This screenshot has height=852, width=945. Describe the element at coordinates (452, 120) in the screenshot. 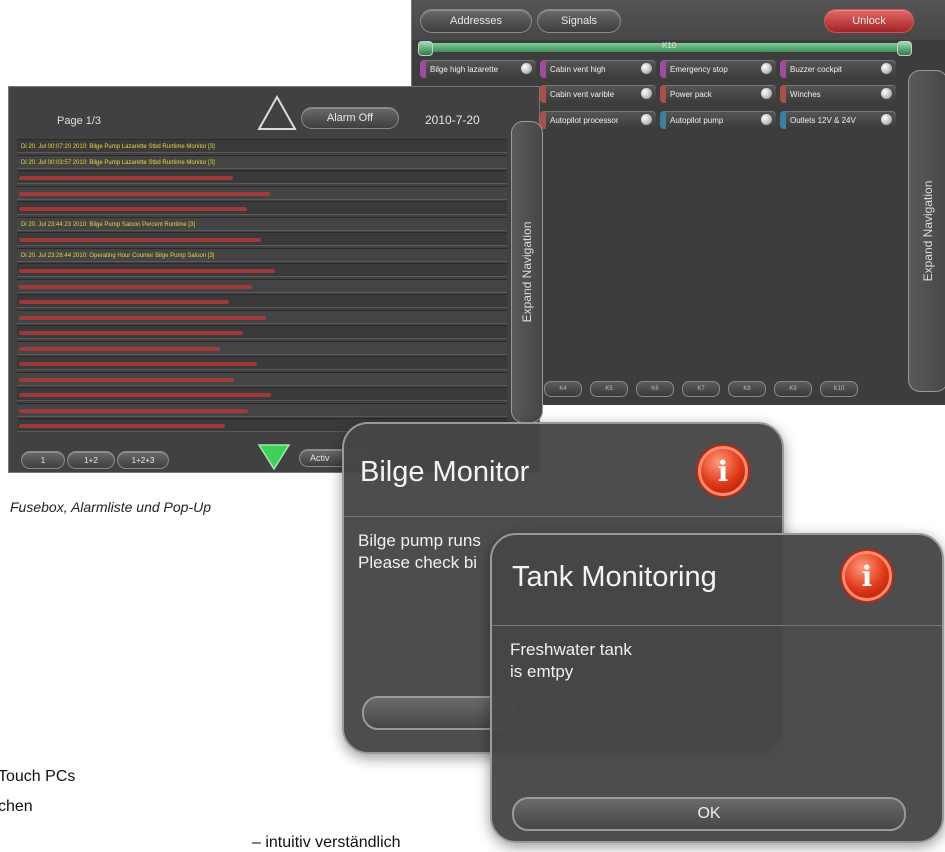

I see `date-display: 2010-7-20` at that location.